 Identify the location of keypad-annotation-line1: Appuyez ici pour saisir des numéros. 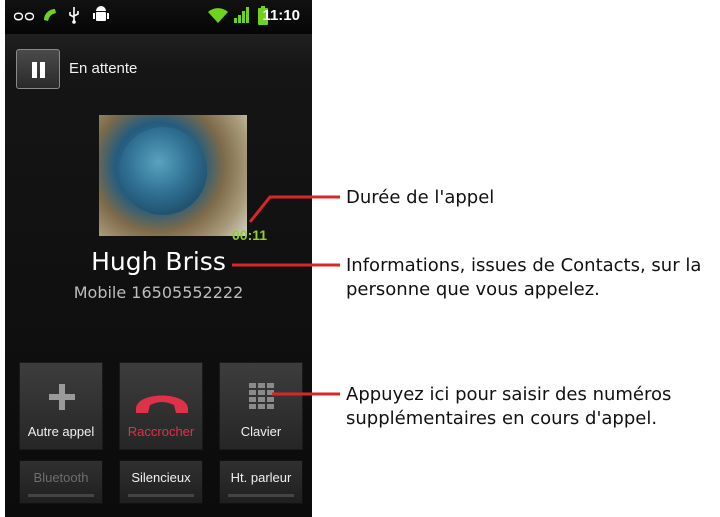
(509, 394).